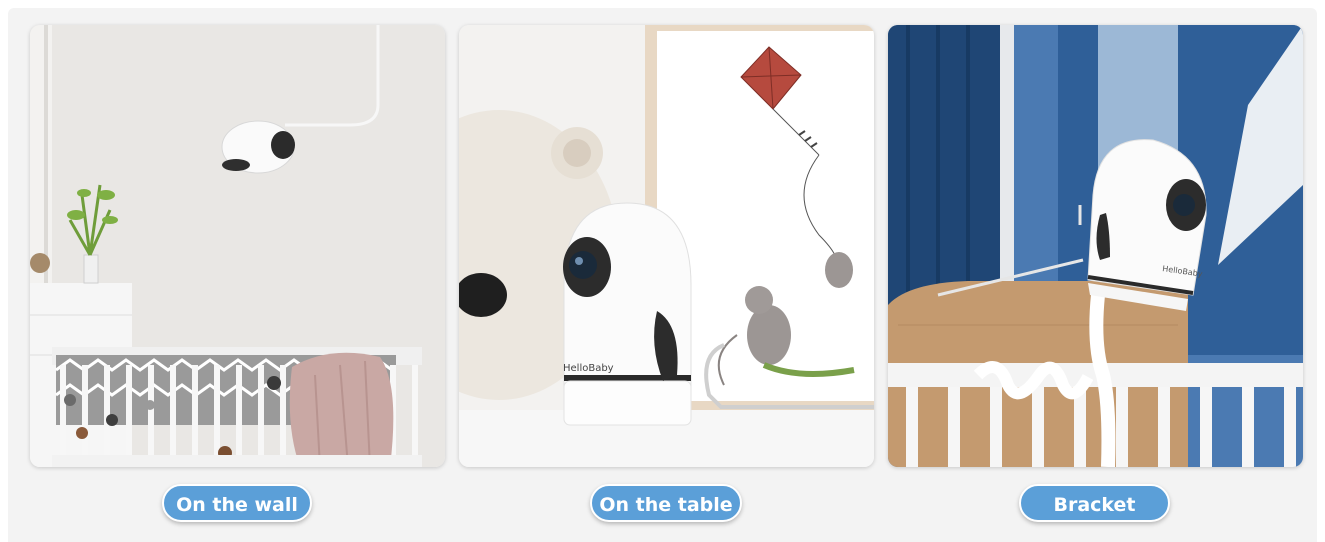  What do you see at coordinates (237, 503) in the screenshot?
I see `on-the-wall-button: On the wall` at bounding box center [237, 503].